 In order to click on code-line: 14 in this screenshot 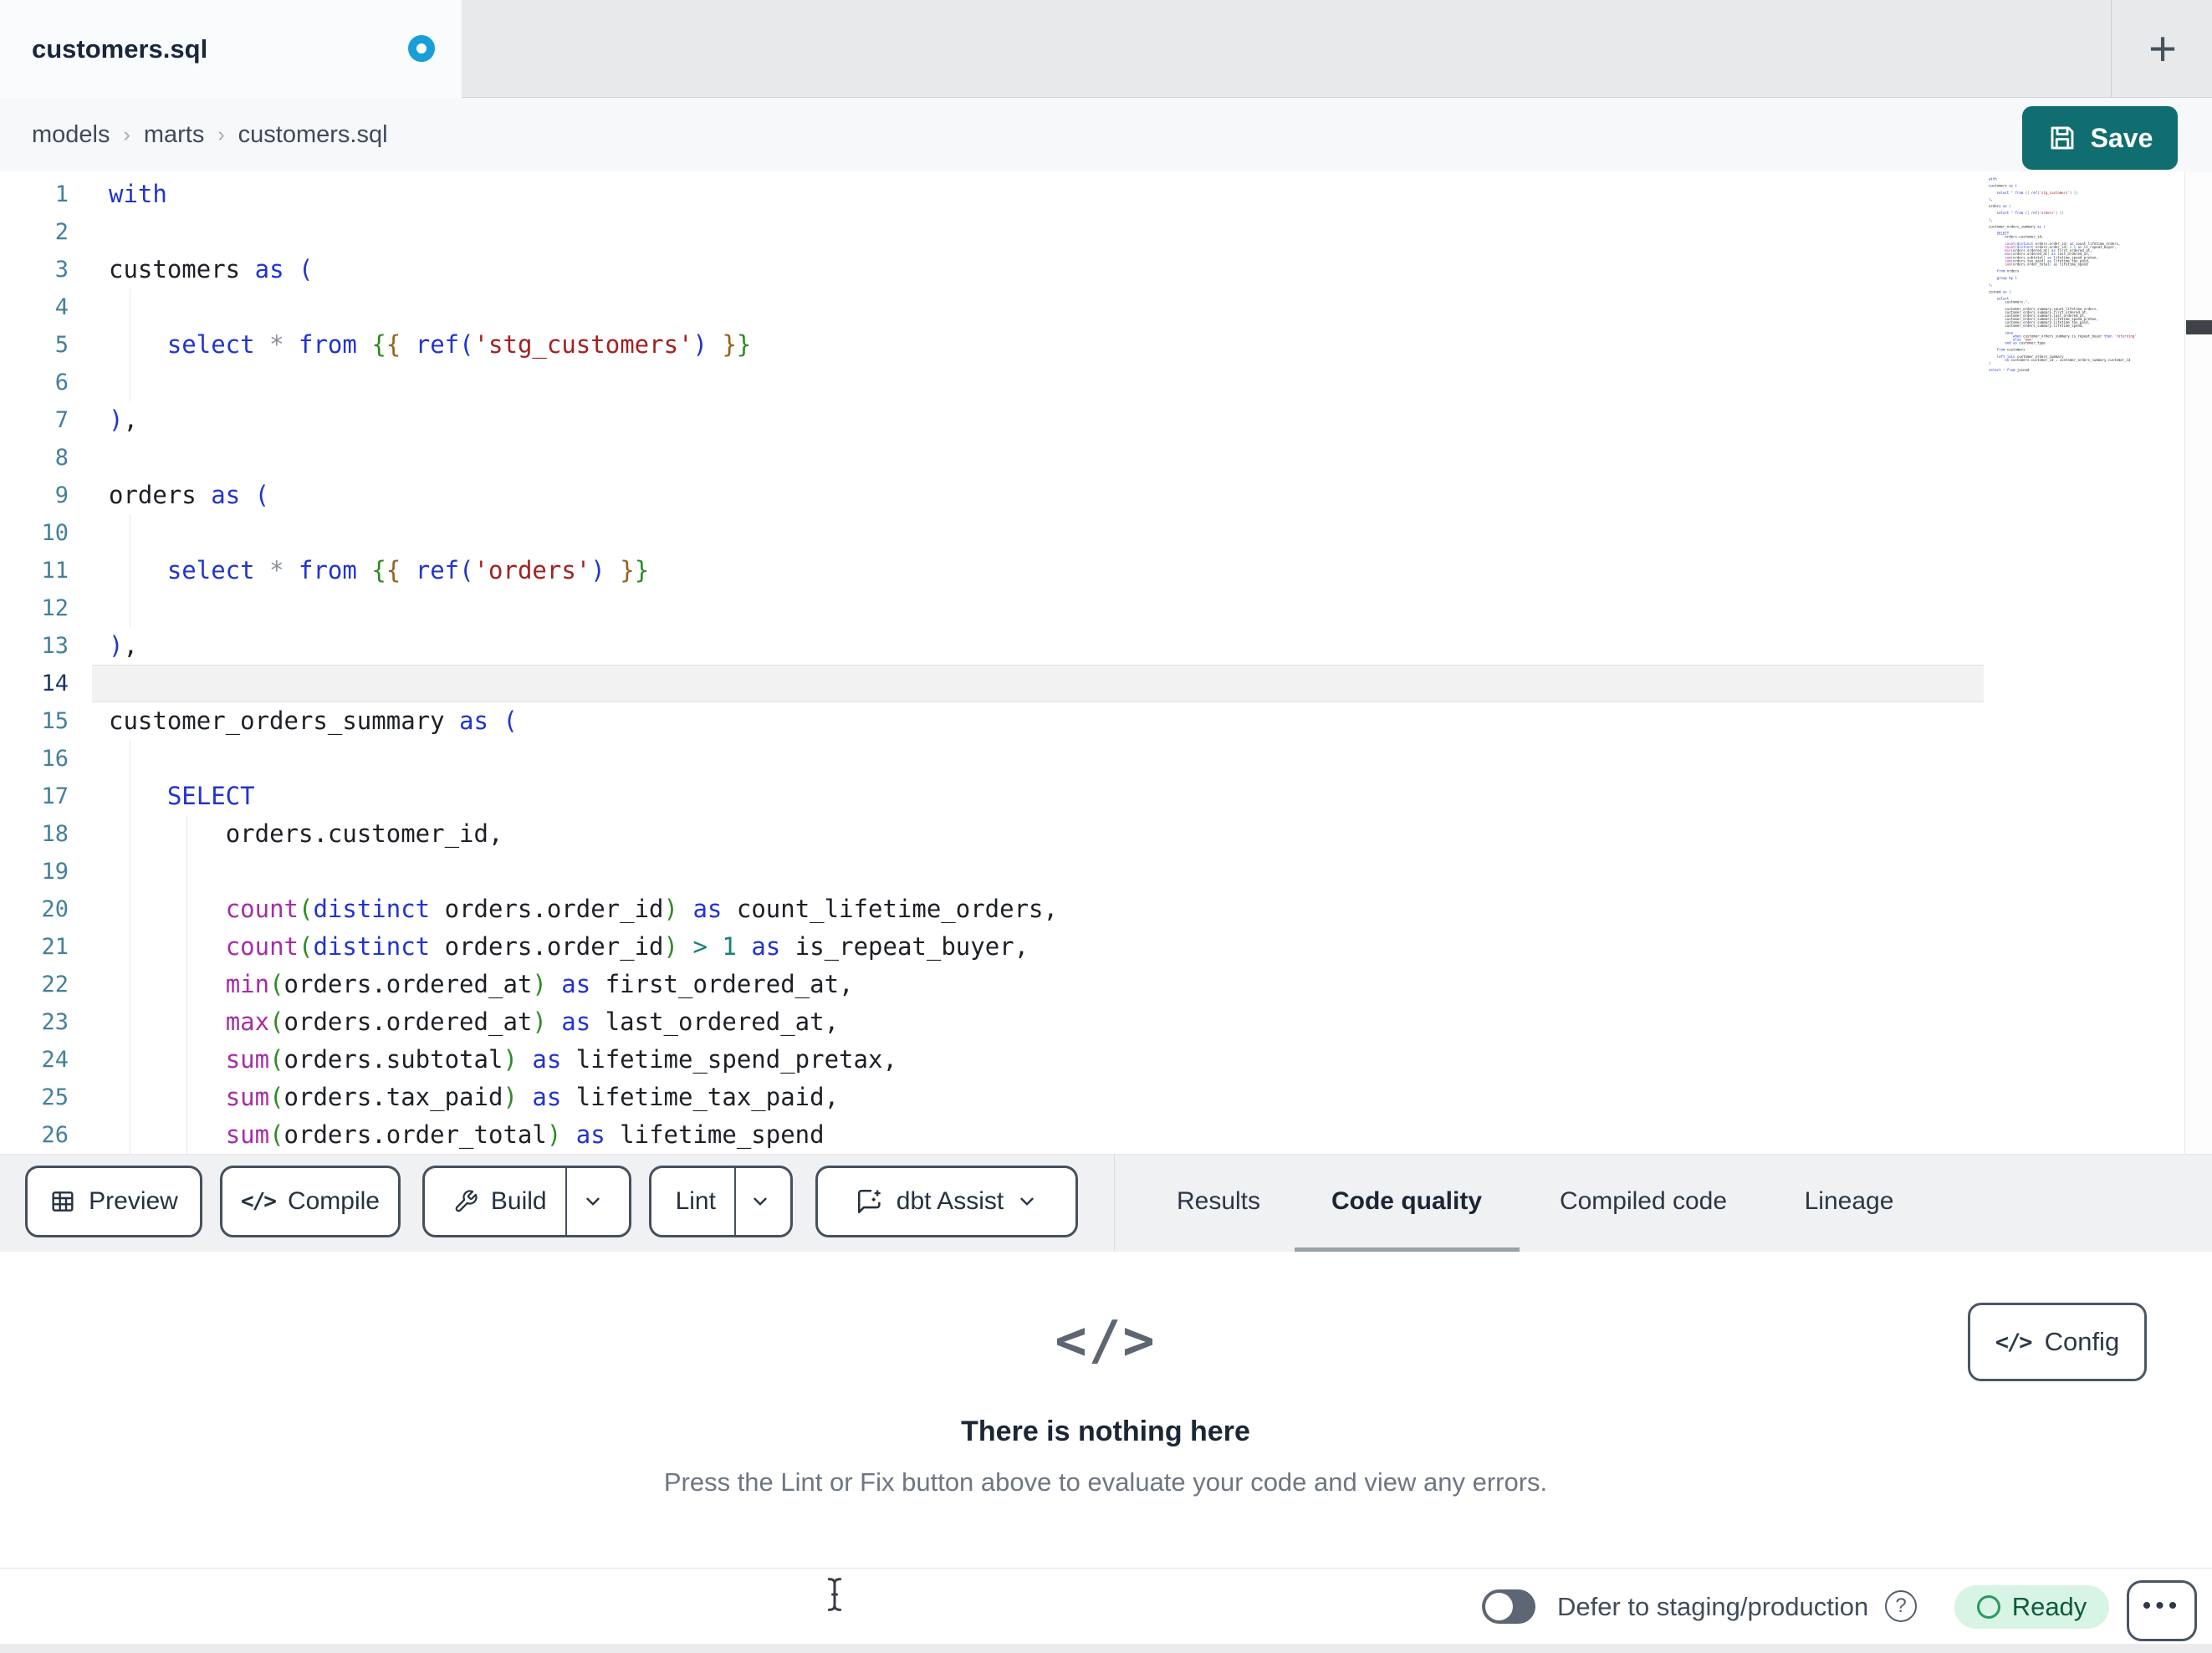, I will do `click(1106, 683)`.